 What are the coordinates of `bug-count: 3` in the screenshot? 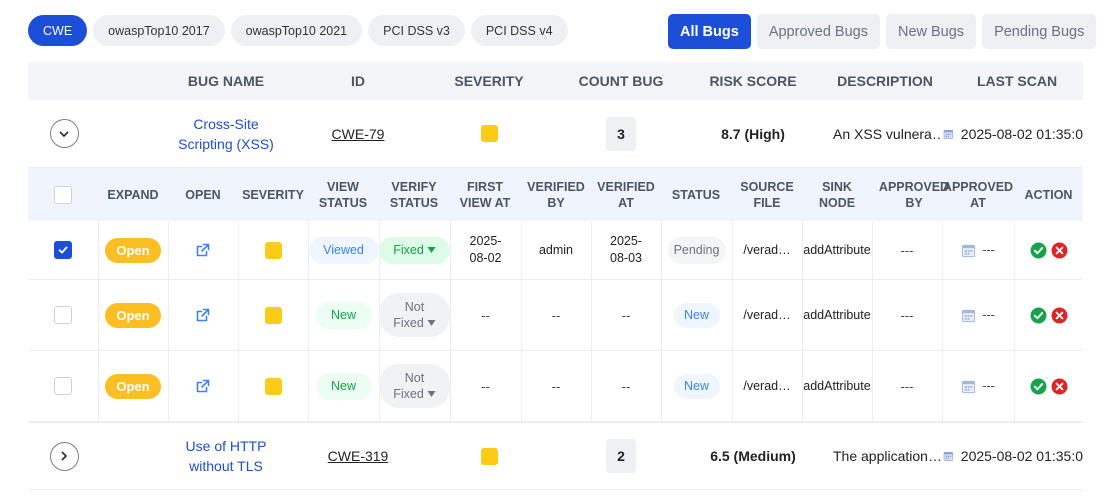 It's located at (621, 133).